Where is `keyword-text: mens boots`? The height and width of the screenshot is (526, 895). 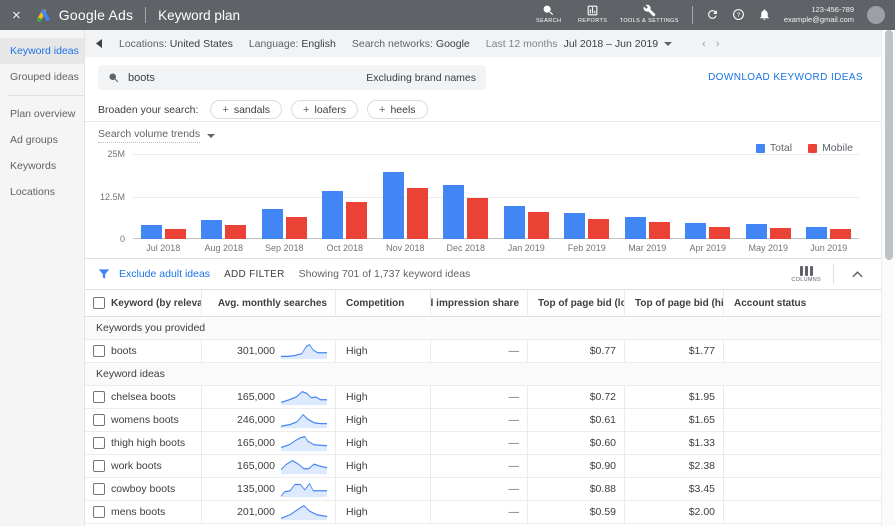
keyword-text: mens boots is located at coordinates (138, 512).